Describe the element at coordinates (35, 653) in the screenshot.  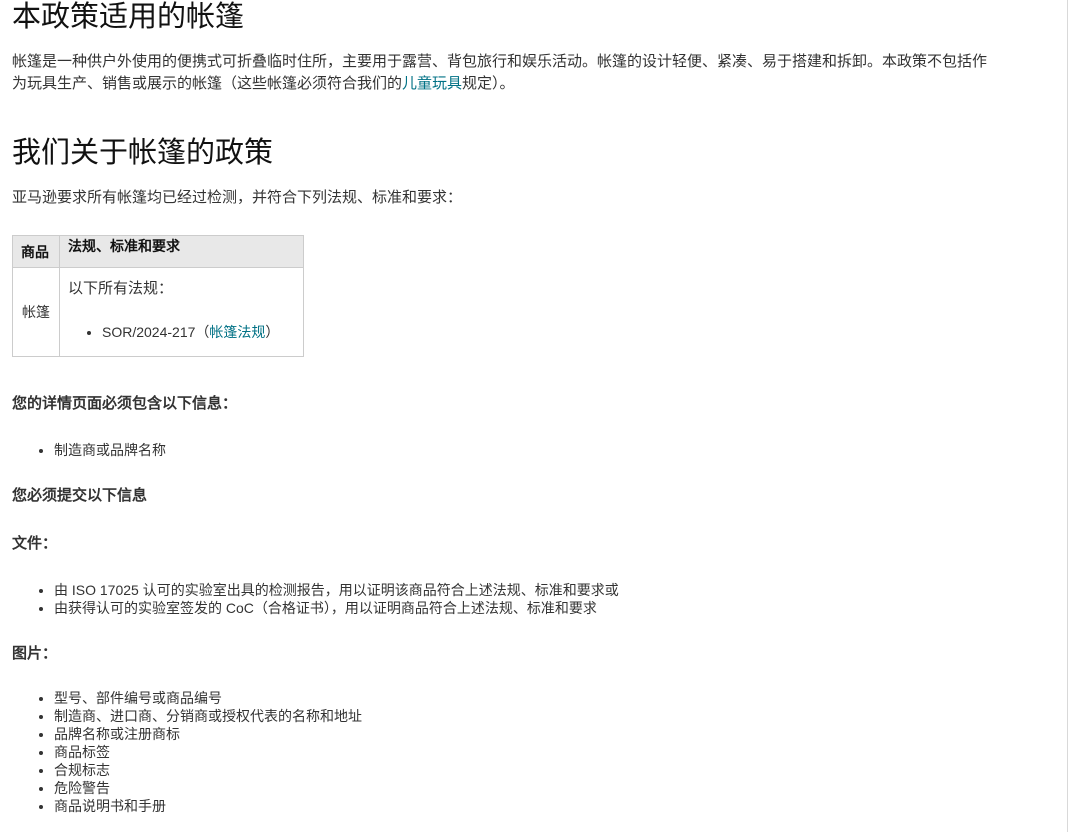
I see `images-label: 图片：` at that location.